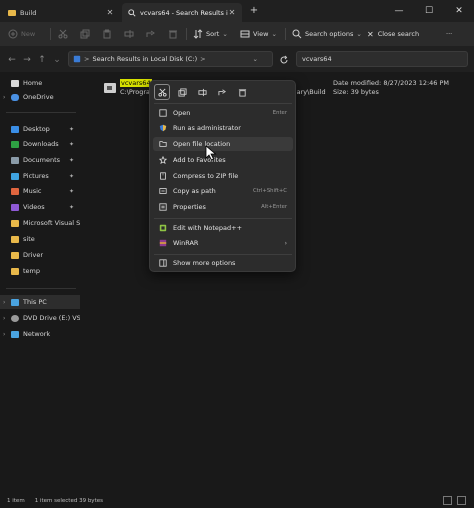  I want to click on menu-item-show-more-options: Show more options, so click(223, 263).